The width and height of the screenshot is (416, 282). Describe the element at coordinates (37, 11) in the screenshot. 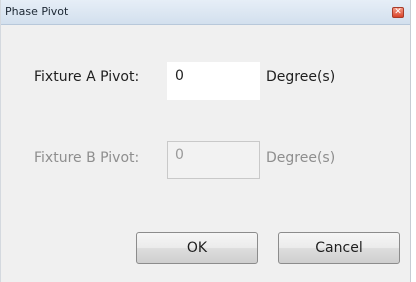

I see `window-title: Phase Pivot` at that location.